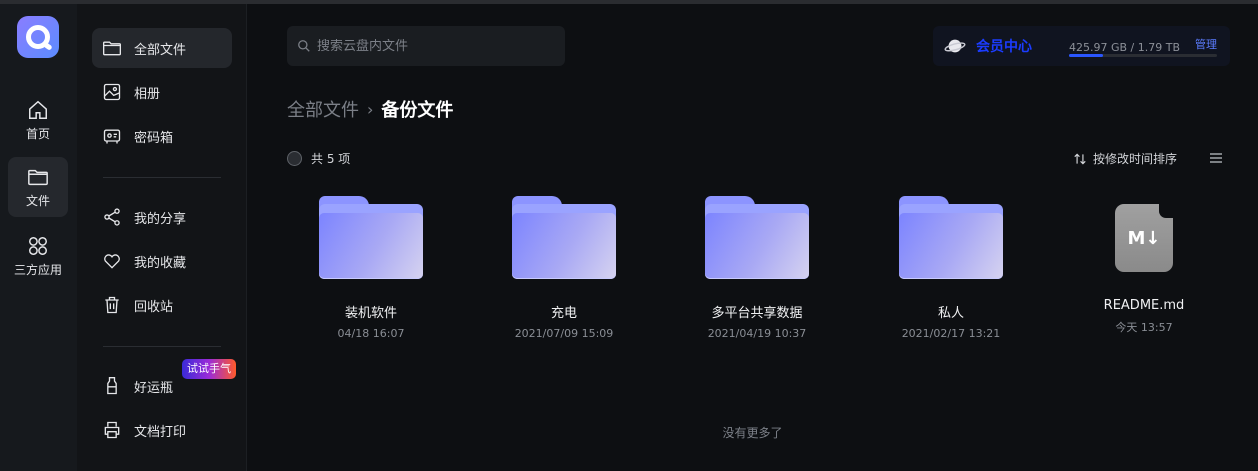 The image size is (1258, 471). I want to click on file-name: README.md, so click(1144, 305).